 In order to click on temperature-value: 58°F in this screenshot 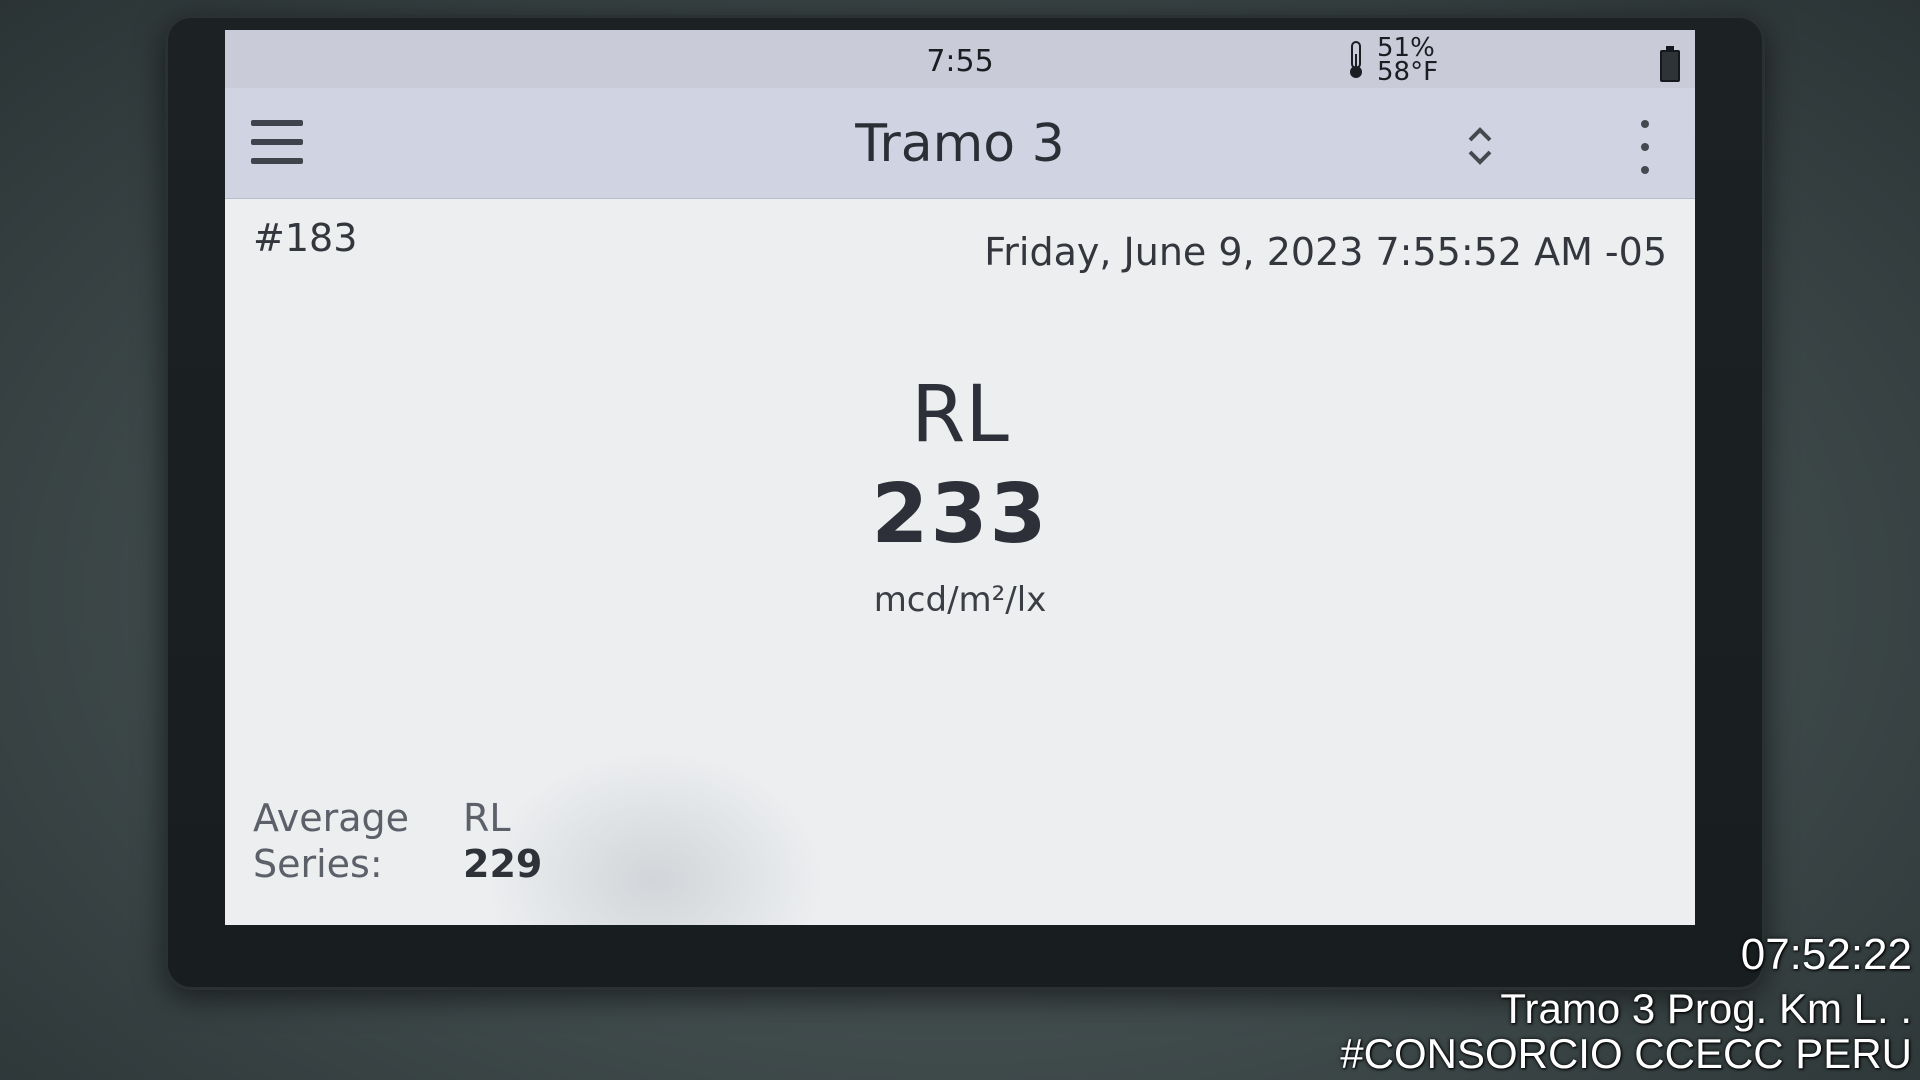, I will do `click(1408, 72)`.